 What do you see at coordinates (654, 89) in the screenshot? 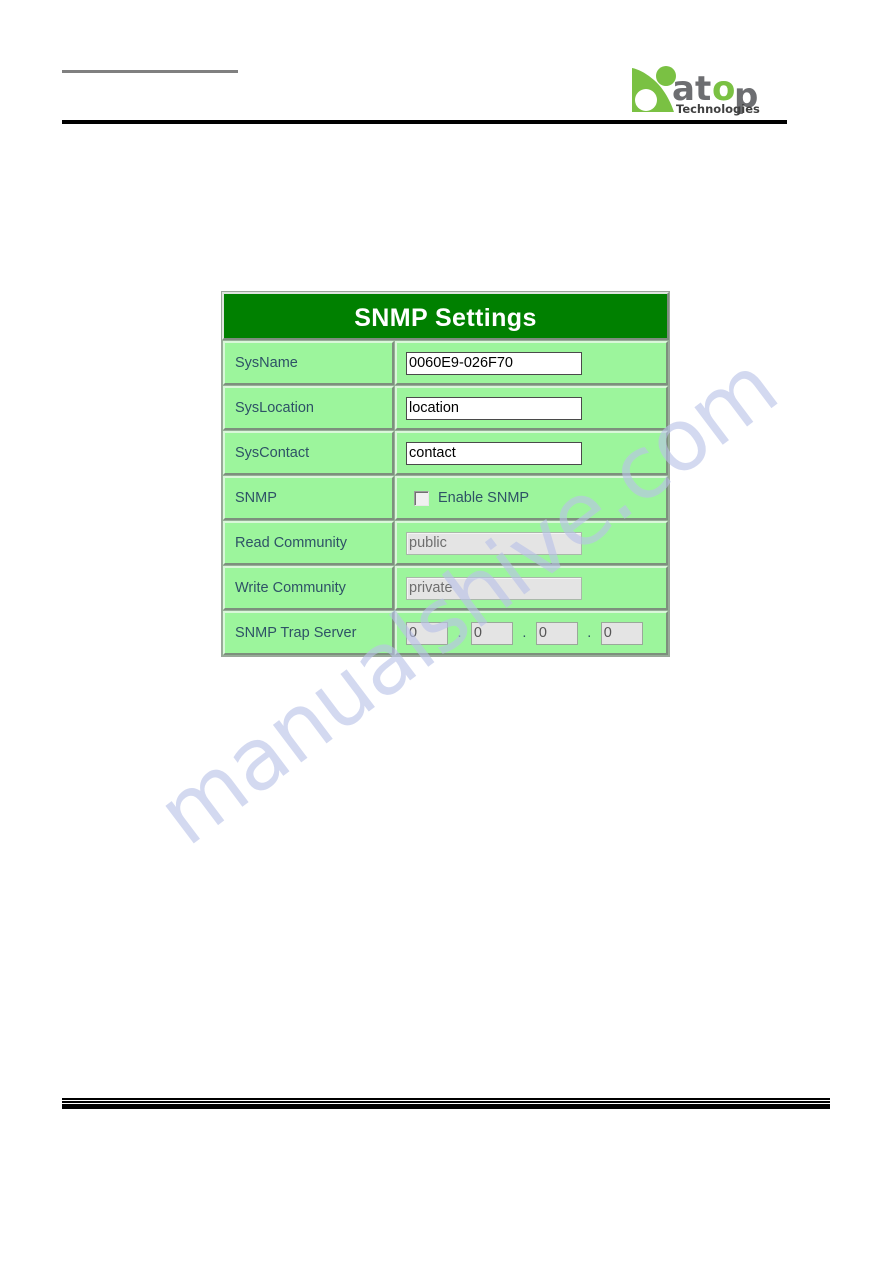
I see `logo-mark-icon` at bounding box center [654, 89].